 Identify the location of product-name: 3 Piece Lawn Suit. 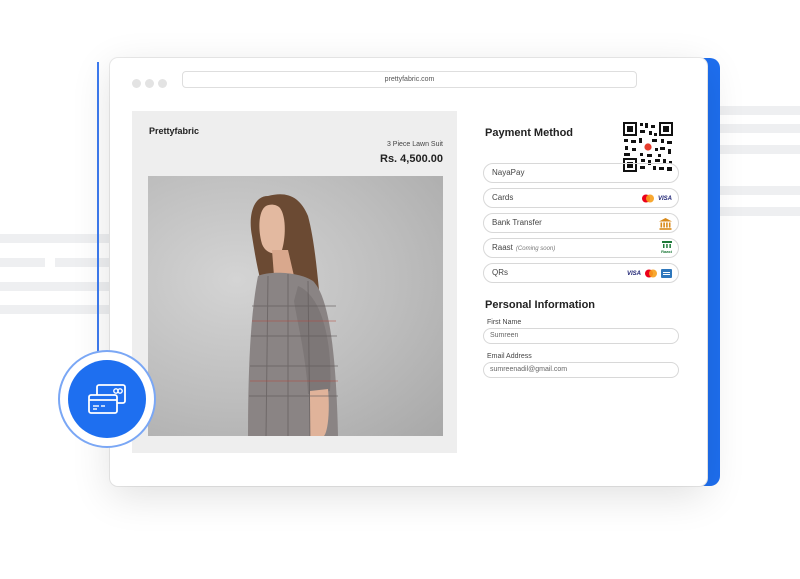
(414, 144).